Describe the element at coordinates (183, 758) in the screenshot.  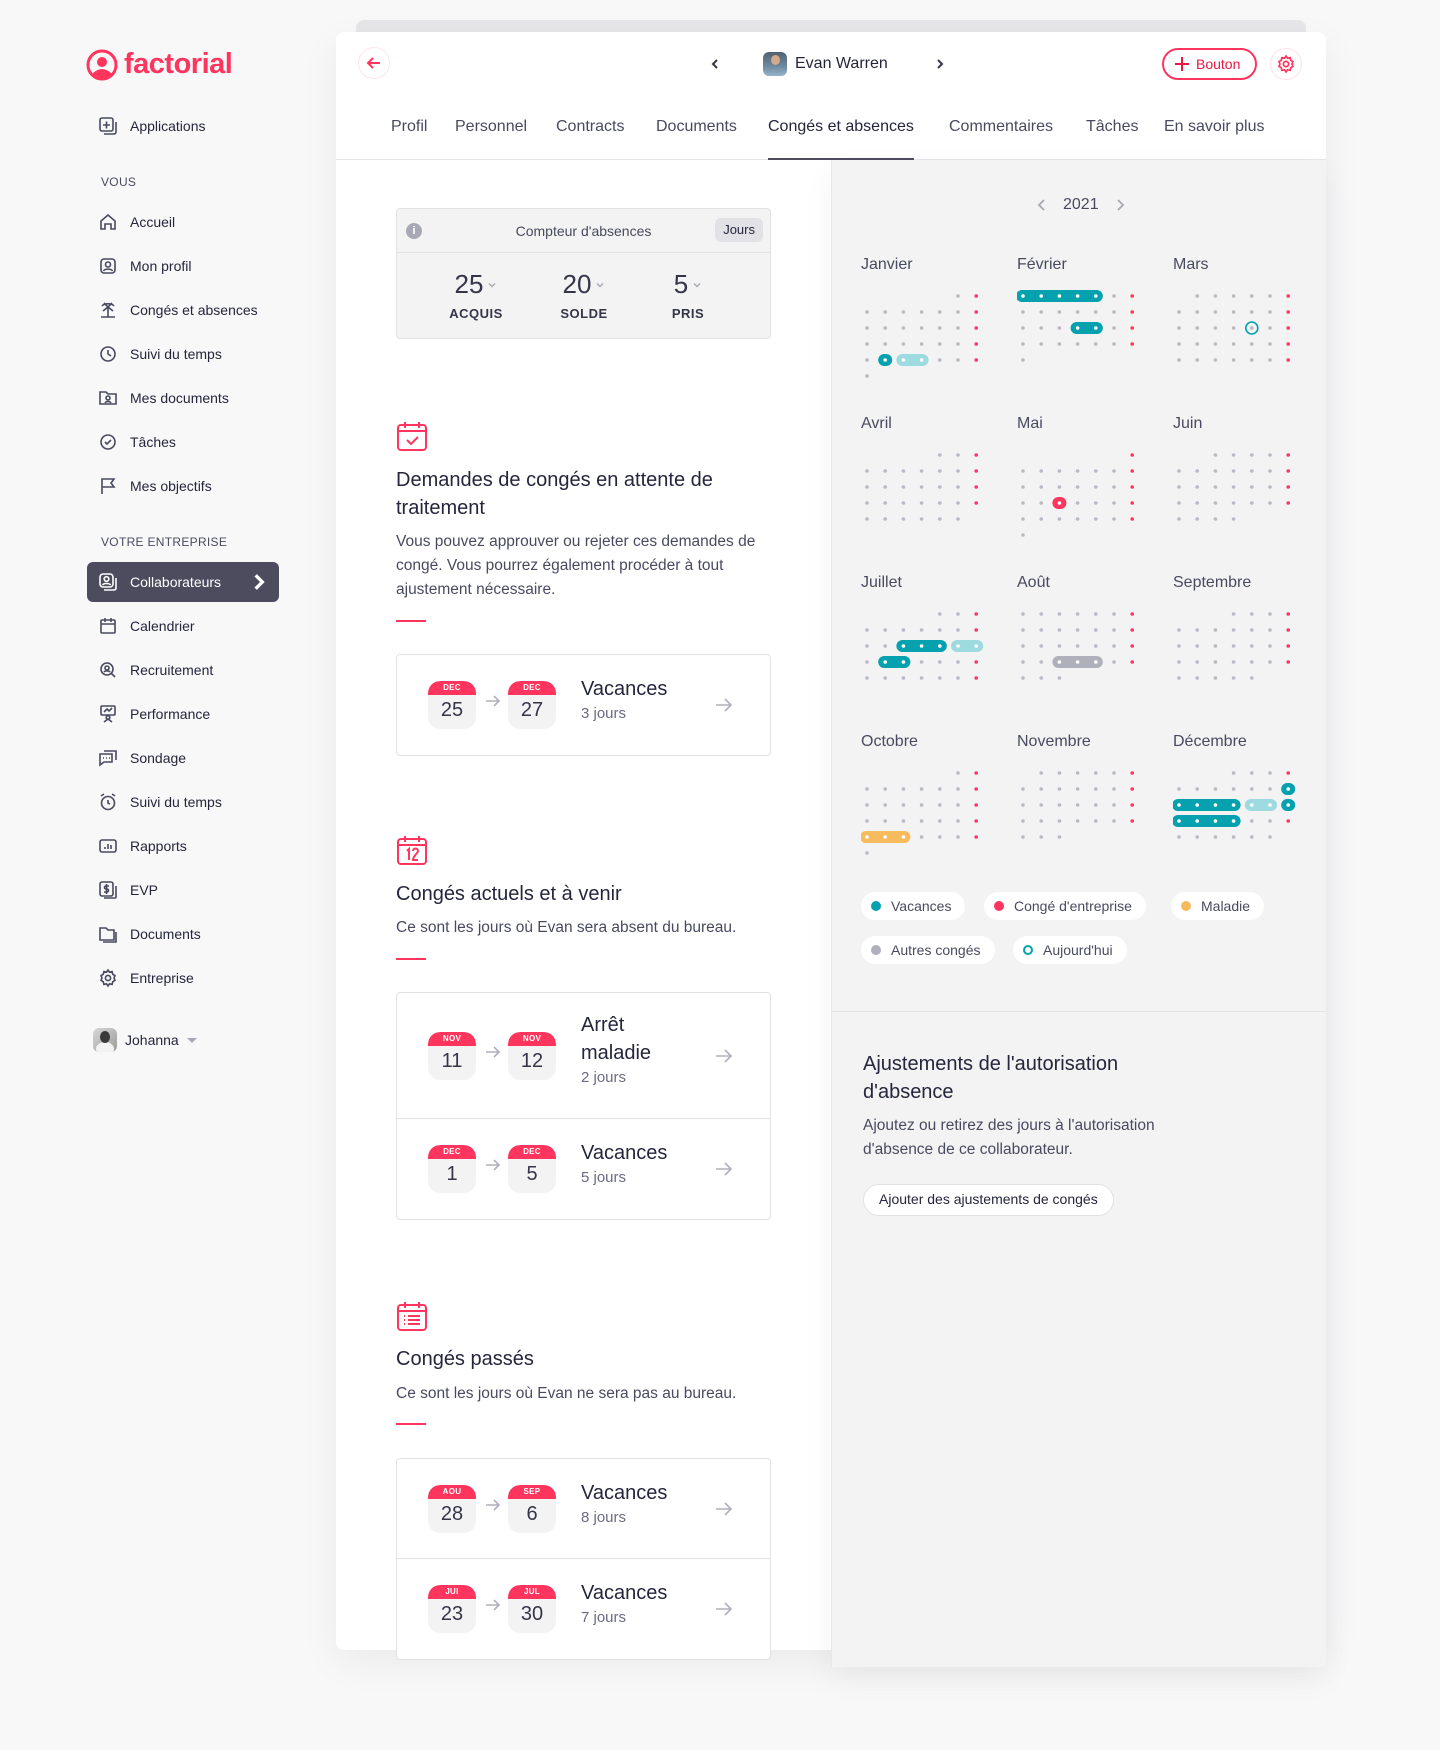
I see `sidebar-item-sondage: Sondage` at that location.